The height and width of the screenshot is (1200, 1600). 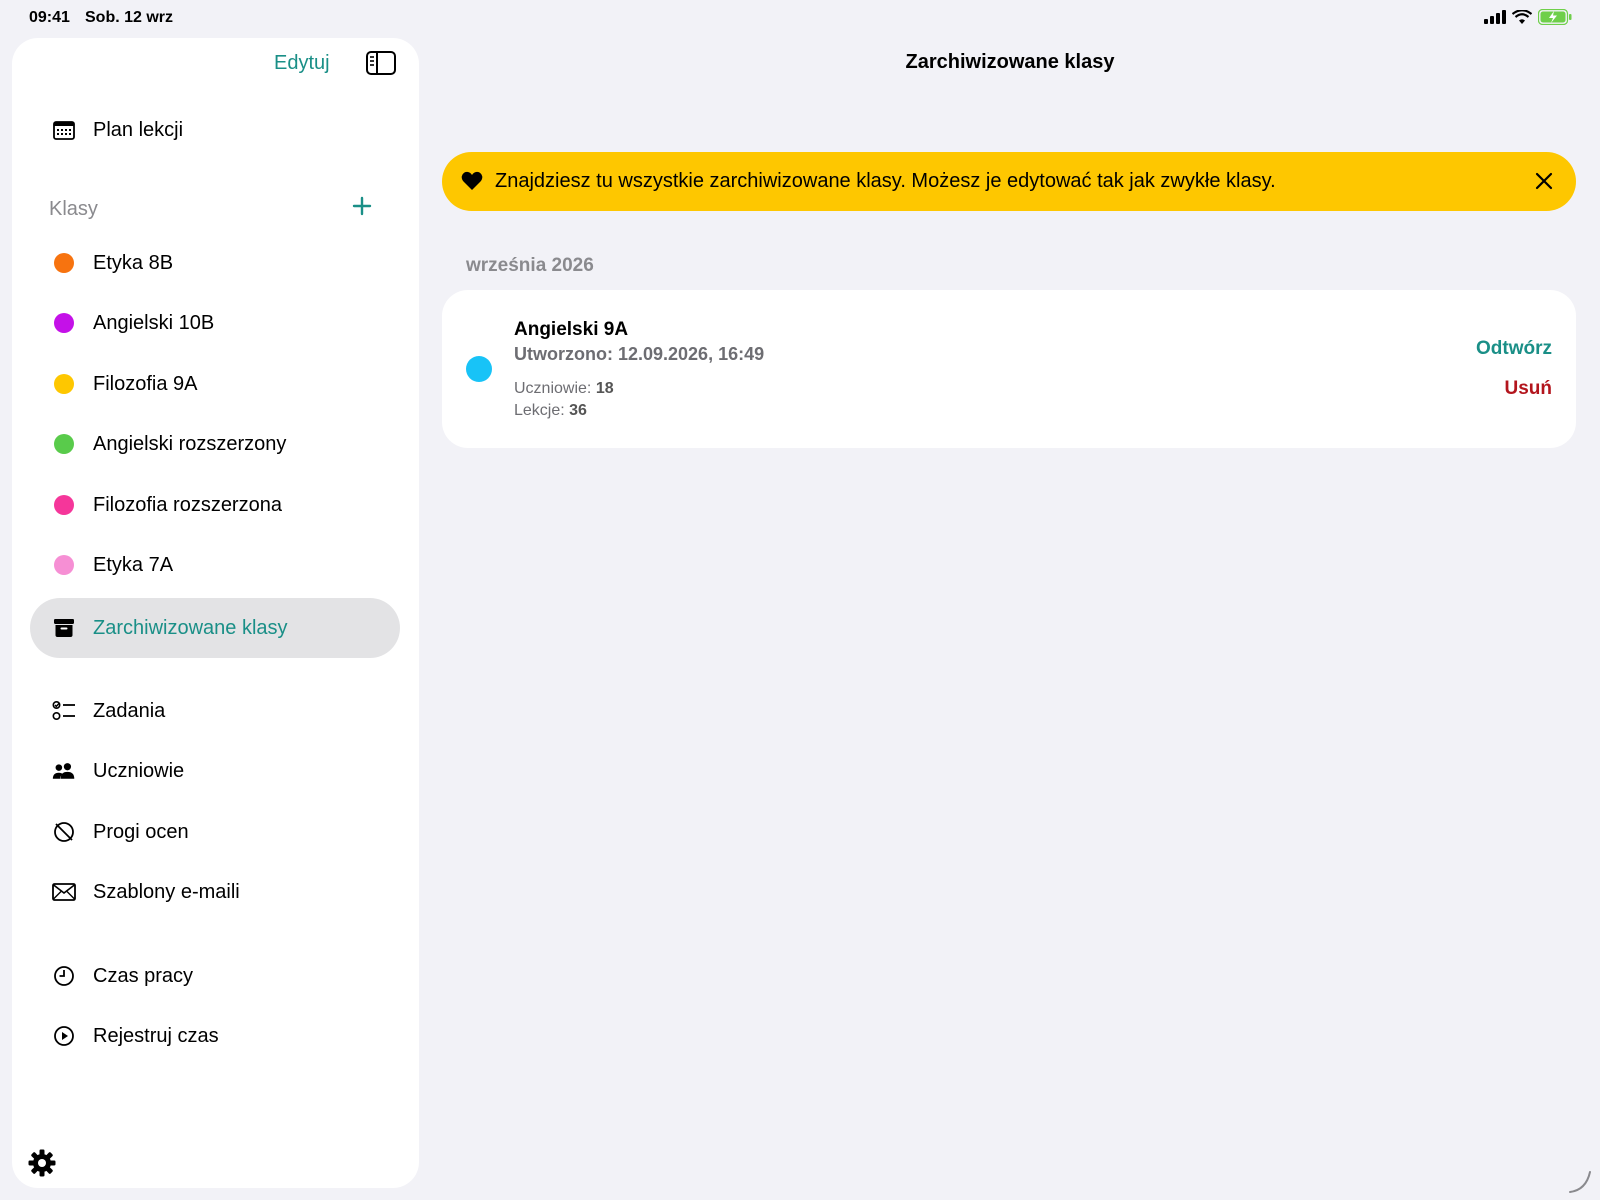 What do you see at coordinates (302, 63) in the screenshot?
I see `edit-button: Edytuj` at bounding box center [302, 63].